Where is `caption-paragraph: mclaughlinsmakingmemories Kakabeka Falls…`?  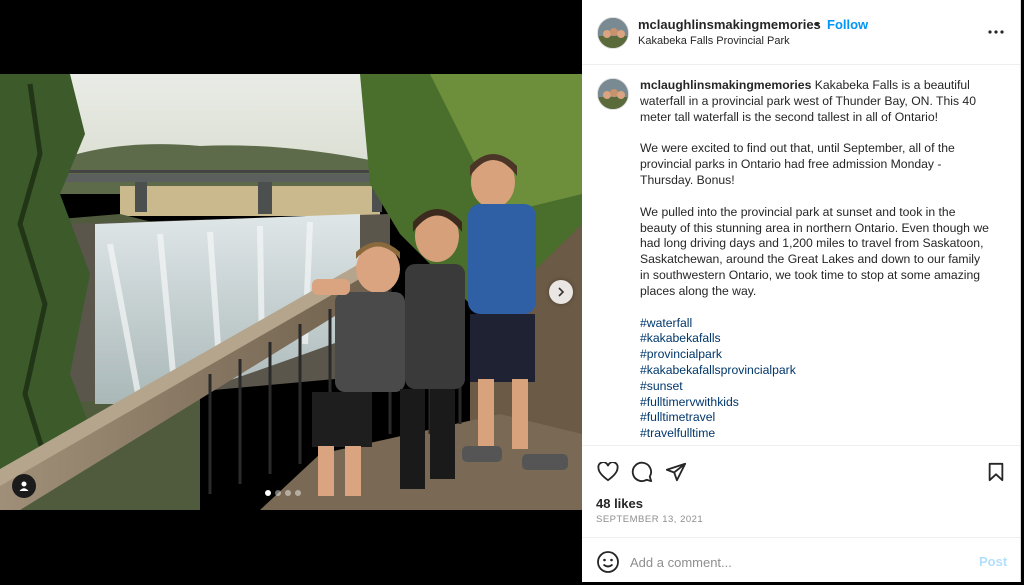 caption-paragraph: mclaughlinsmakingmemories Kakabeka Falls… is located at coordinates (816, 101).